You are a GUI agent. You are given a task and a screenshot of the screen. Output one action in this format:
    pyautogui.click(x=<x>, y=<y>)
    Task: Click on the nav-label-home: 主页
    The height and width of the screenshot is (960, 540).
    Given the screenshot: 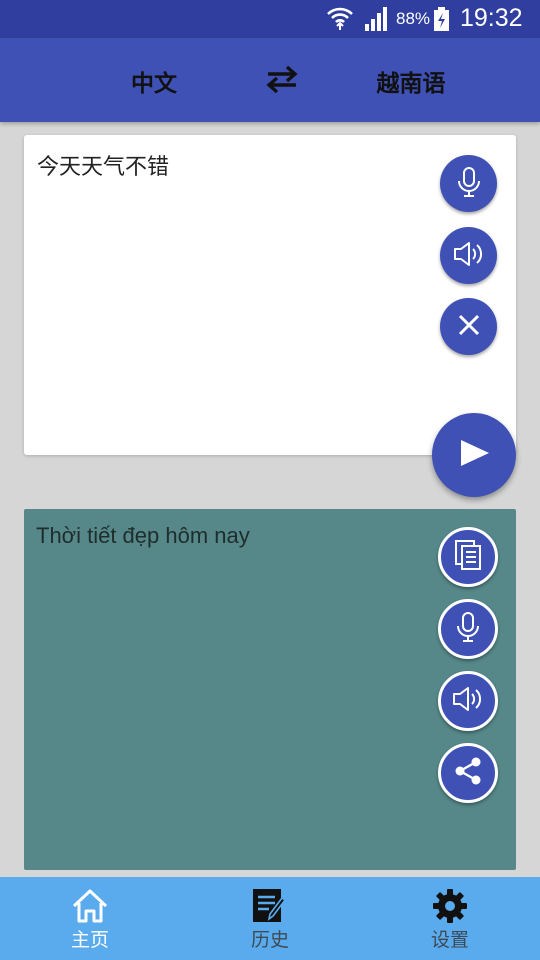 What is the action you would take?
    pyautogui.click(x=89, y=940)
    